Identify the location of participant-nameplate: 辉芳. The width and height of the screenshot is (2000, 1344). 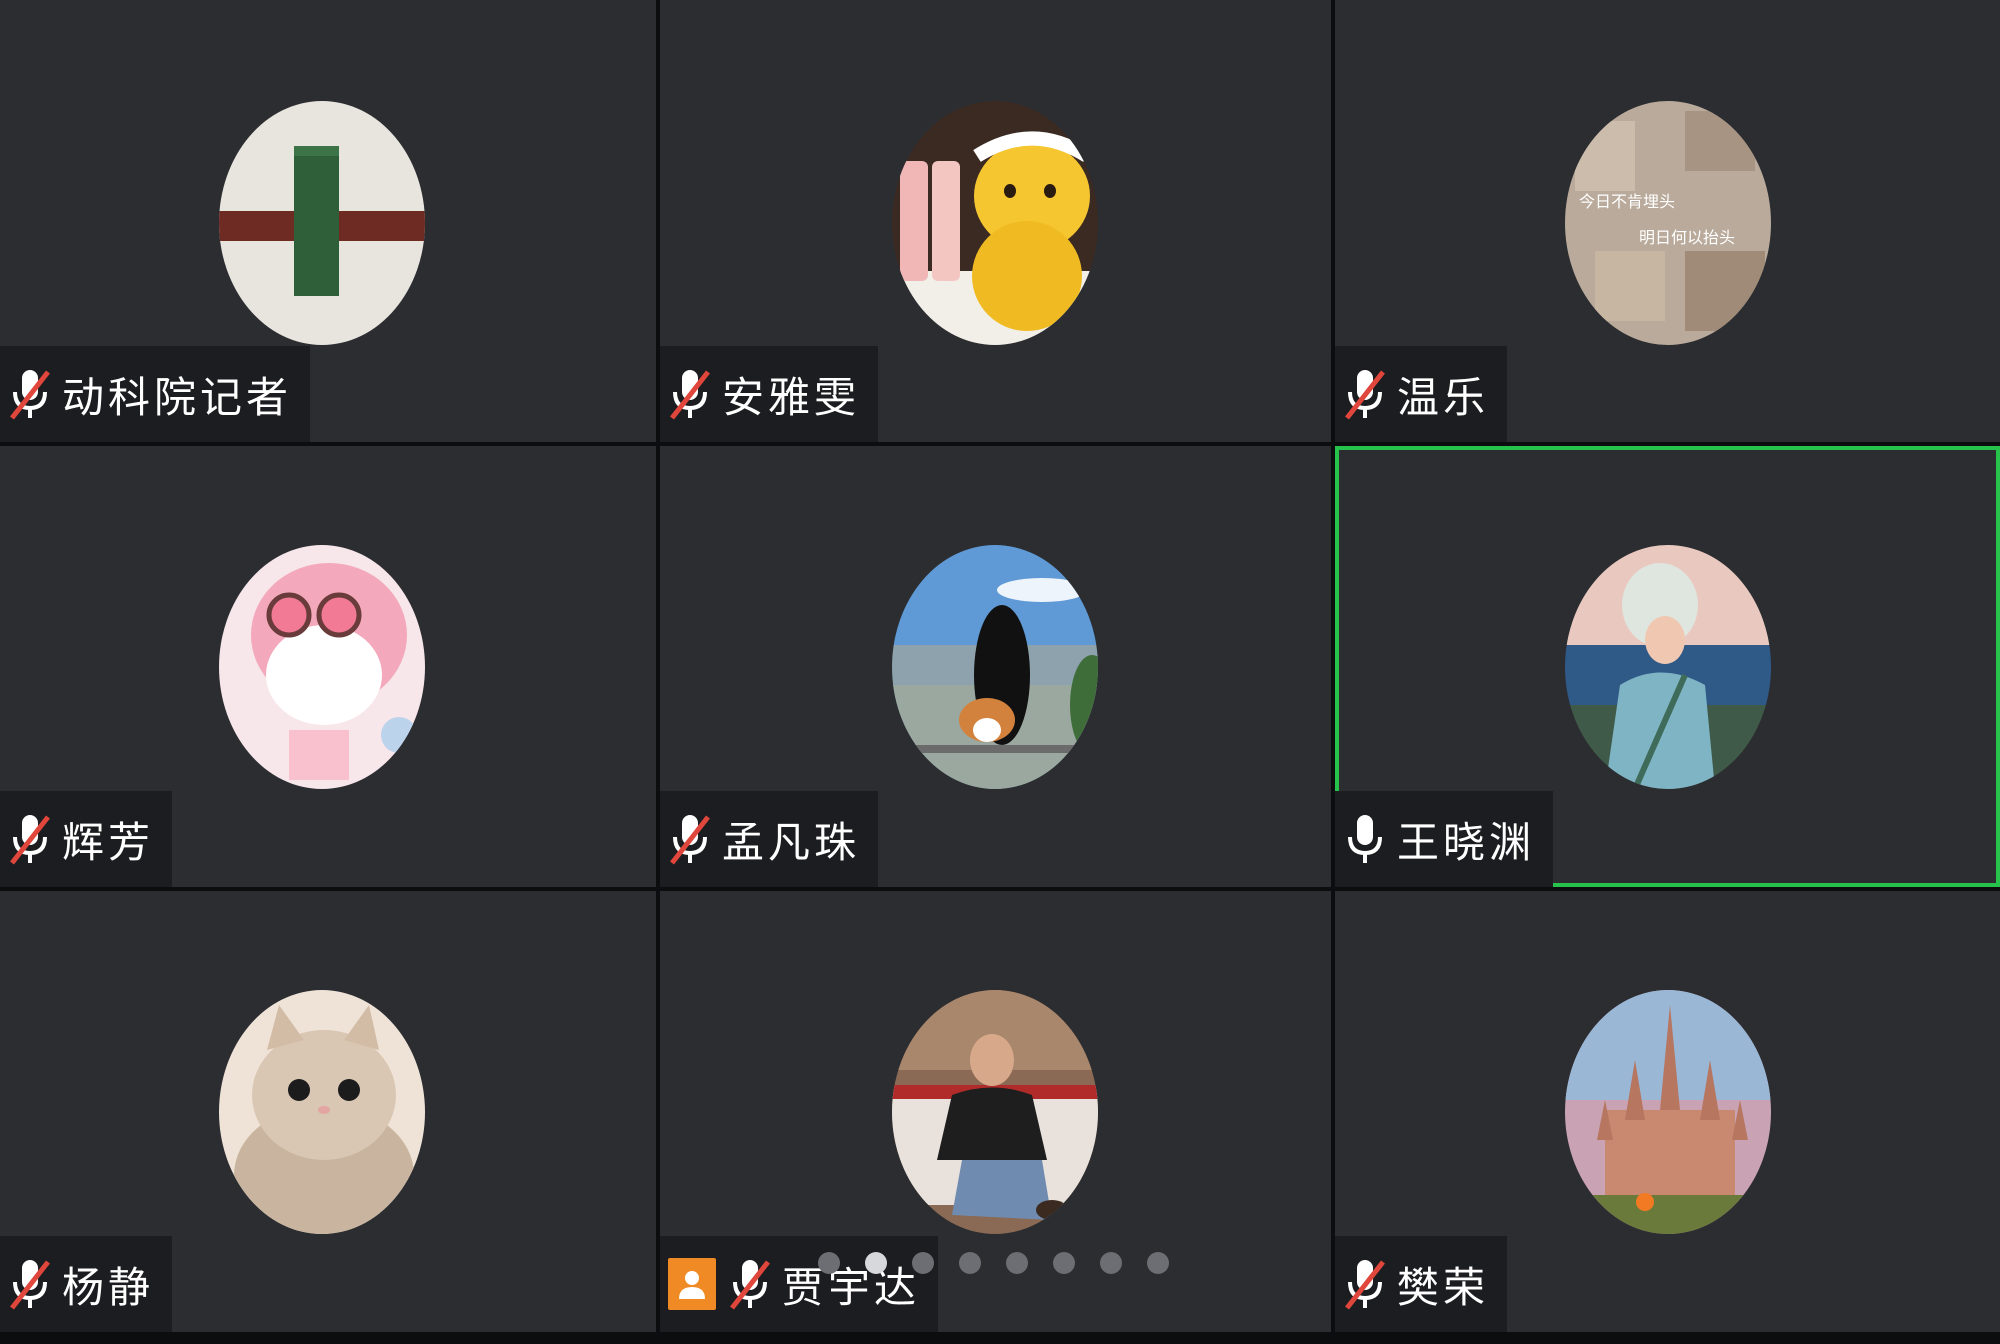
(86, 839).